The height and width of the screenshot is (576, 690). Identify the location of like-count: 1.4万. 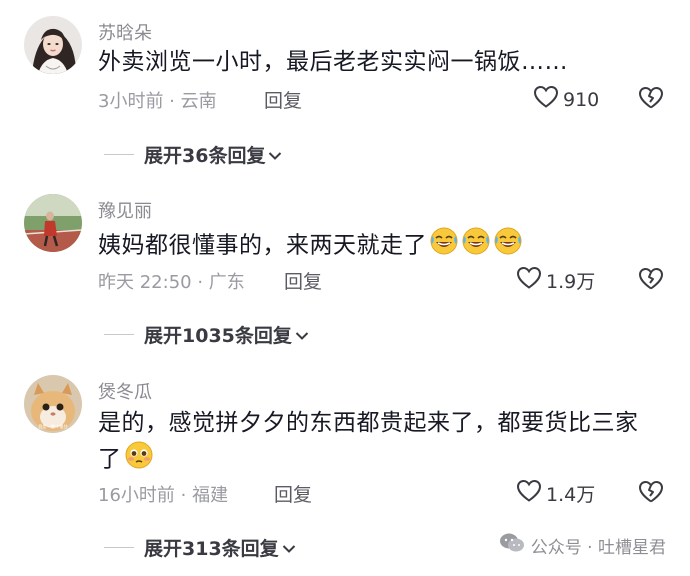
(571, 495).